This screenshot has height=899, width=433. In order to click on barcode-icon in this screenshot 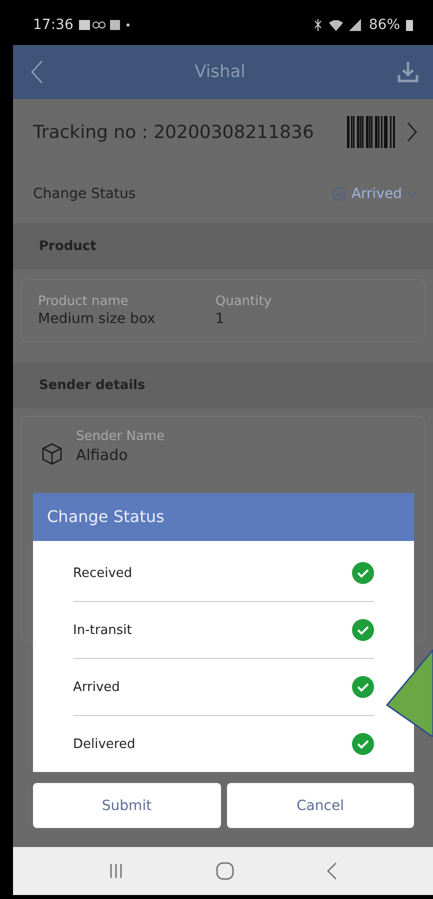, I will do `click(371, 132)`.